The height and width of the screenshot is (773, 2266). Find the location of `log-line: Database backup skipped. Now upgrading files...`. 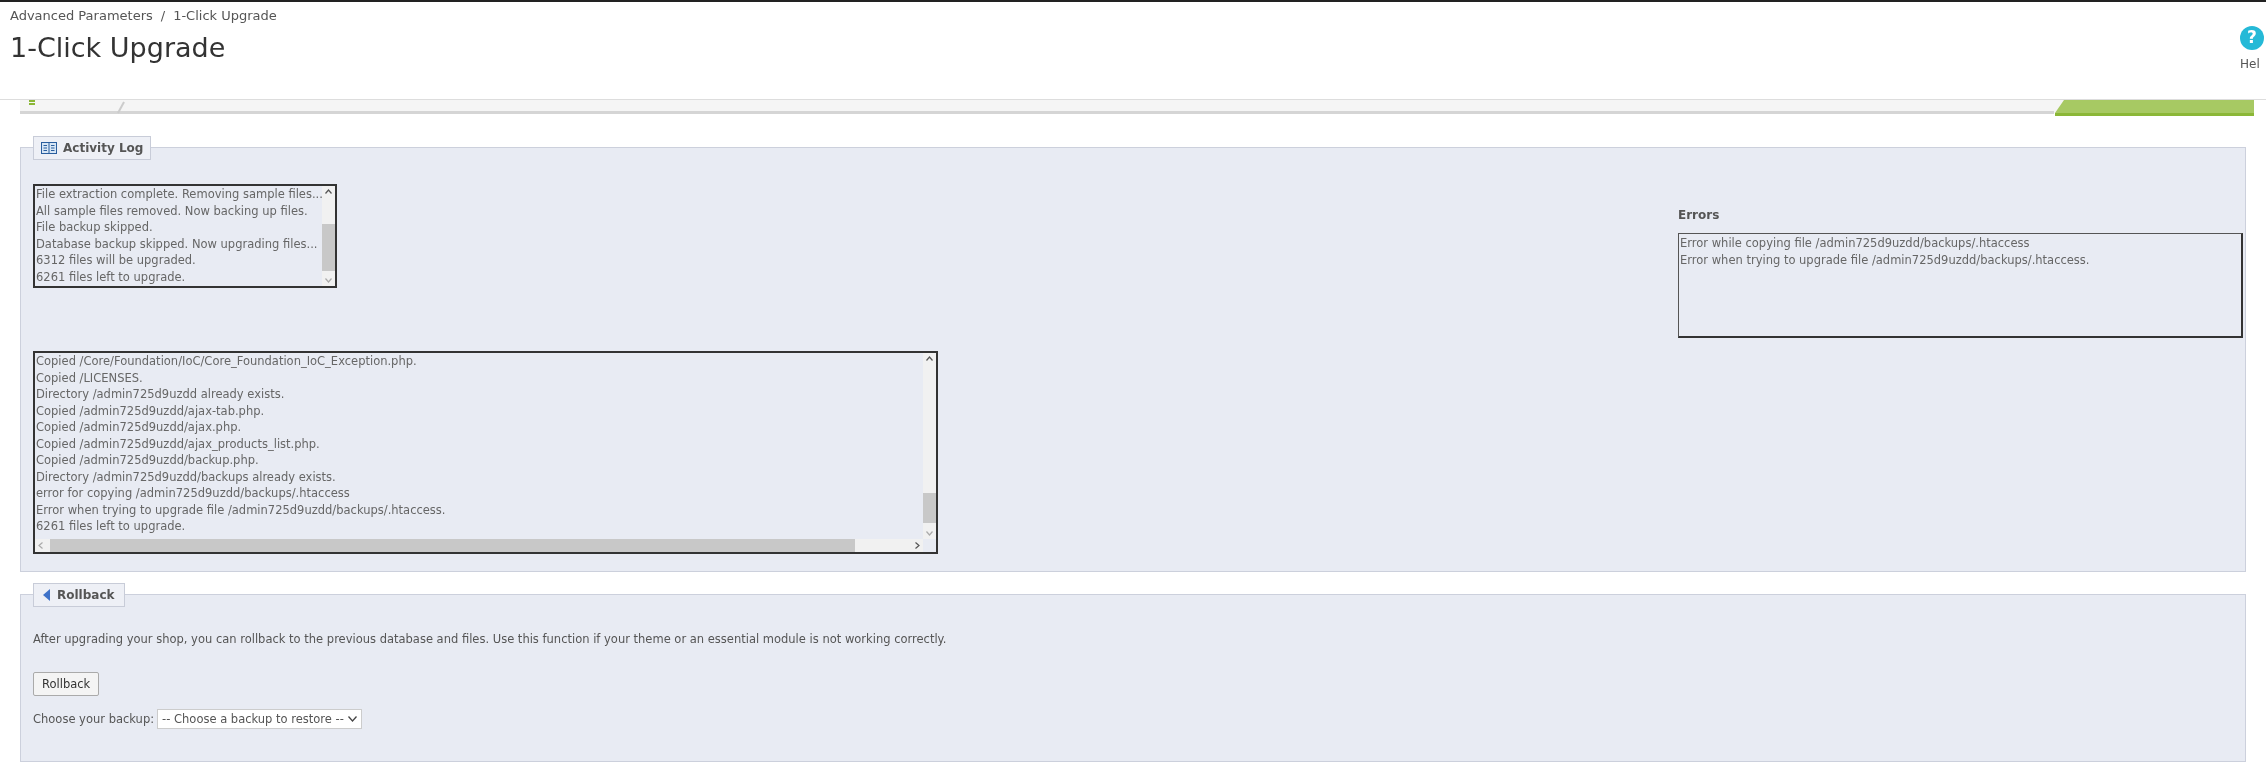

log-line: Database backup skipped. Now upgrading files... is located at coordinates (177, 243).